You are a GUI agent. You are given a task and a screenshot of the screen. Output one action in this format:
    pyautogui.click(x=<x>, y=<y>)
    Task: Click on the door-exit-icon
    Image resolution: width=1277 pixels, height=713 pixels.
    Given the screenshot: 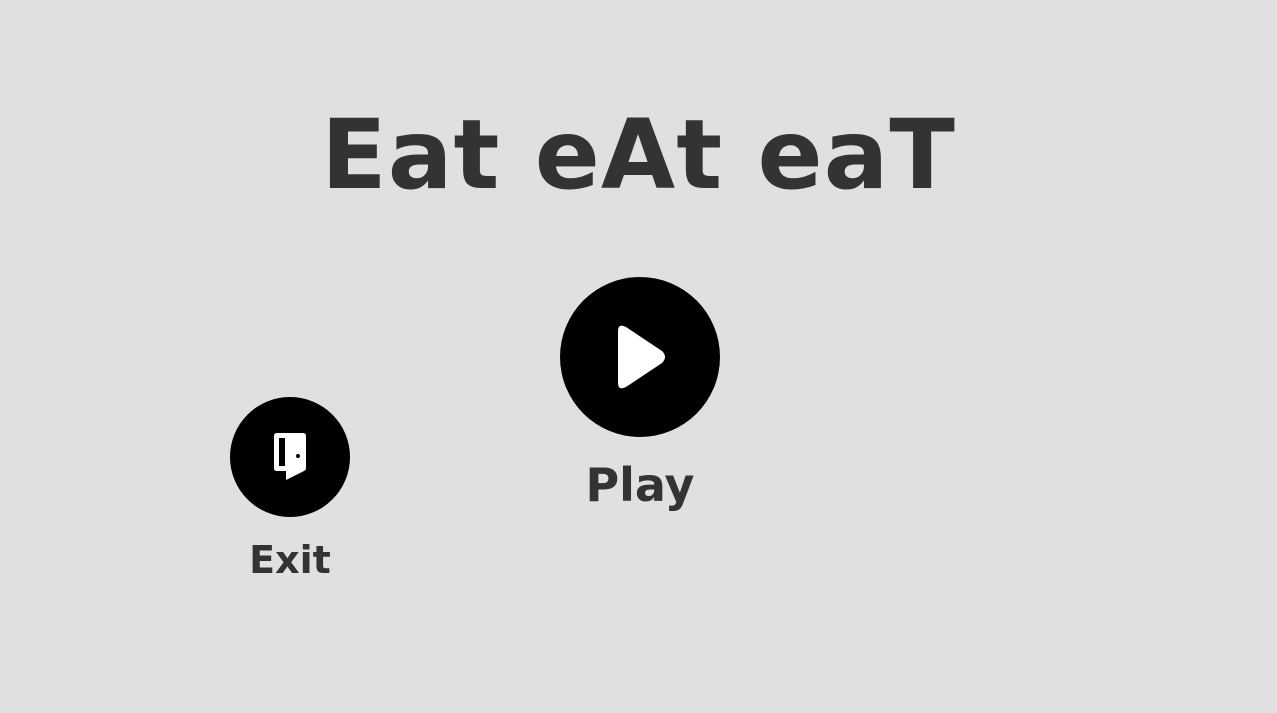 What is the action you would take?
    pyautogui.click(x=290, y=456)
    